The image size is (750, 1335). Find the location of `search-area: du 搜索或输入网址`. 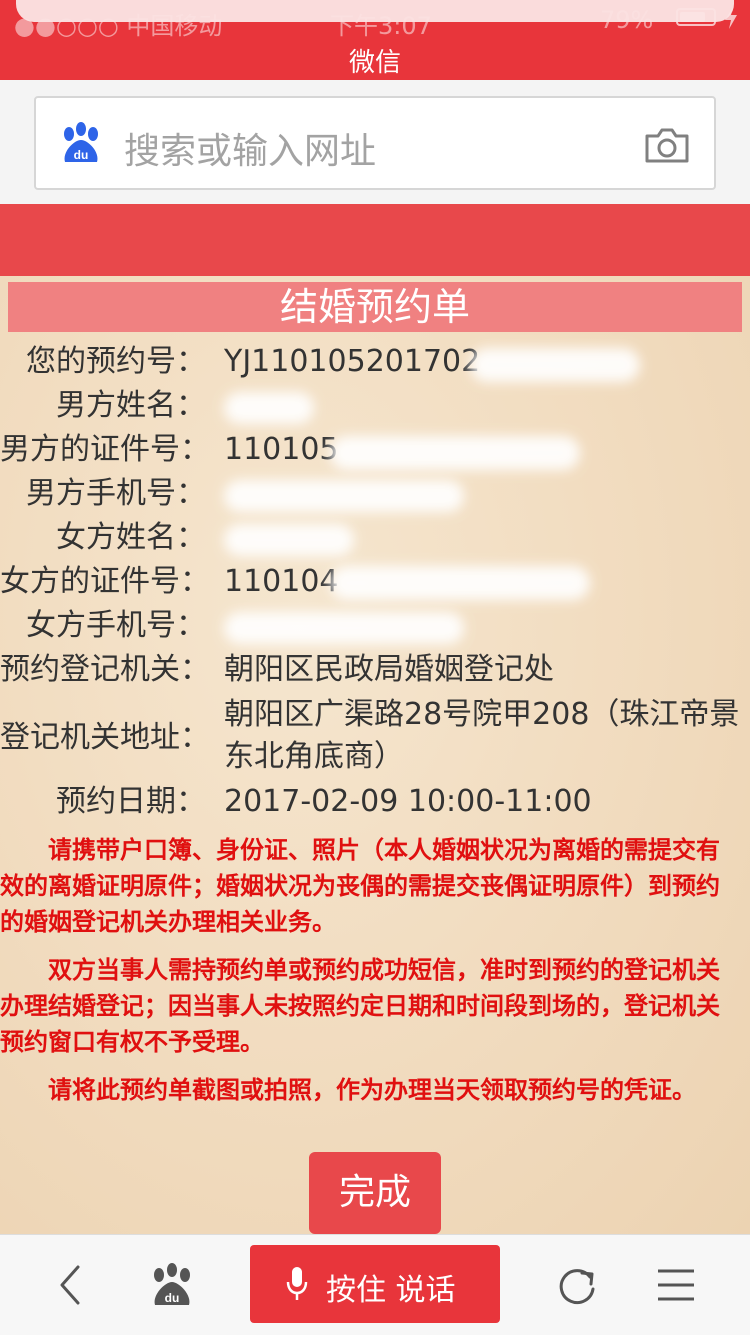

search-area: du 搜索或输入网址 is located at coordinates (375, 142).